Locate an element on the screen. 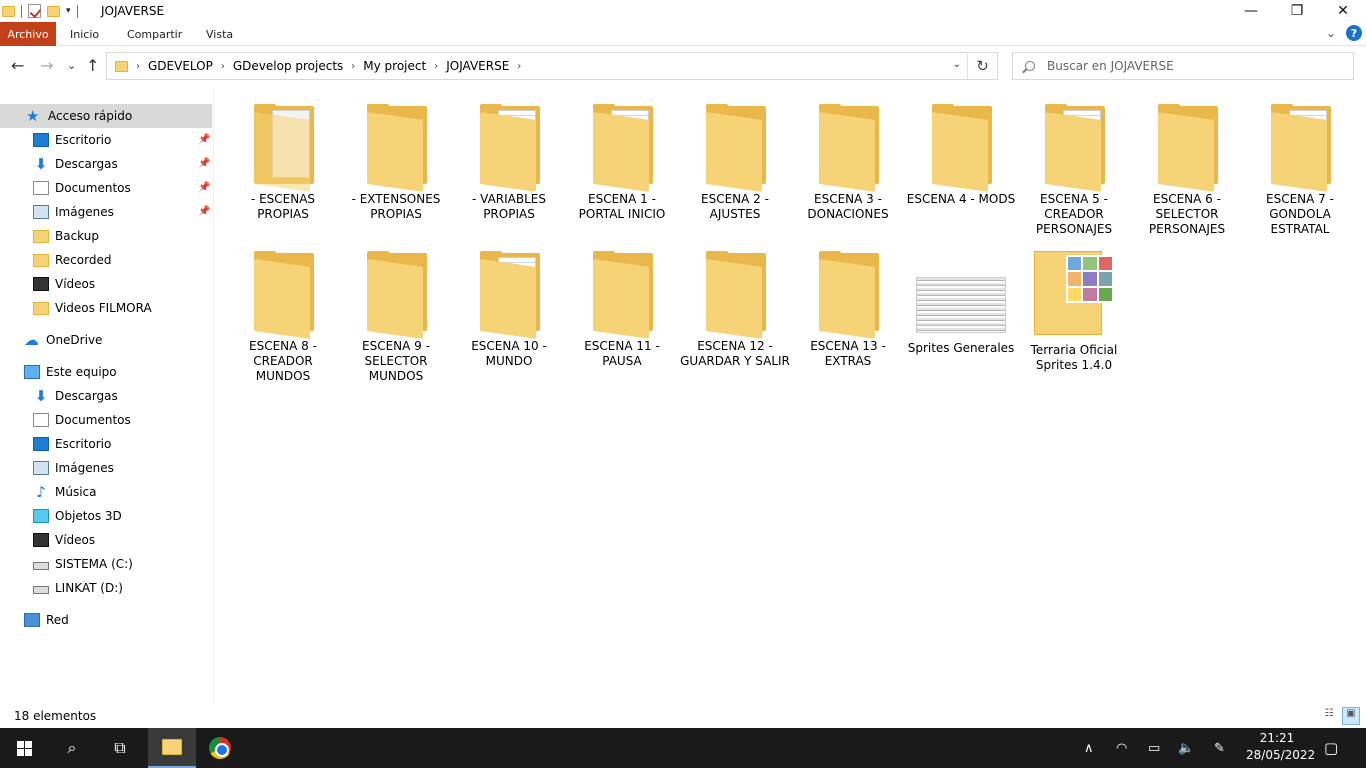  volume-icon: 🔈 is located at coordinates (1186, 748).